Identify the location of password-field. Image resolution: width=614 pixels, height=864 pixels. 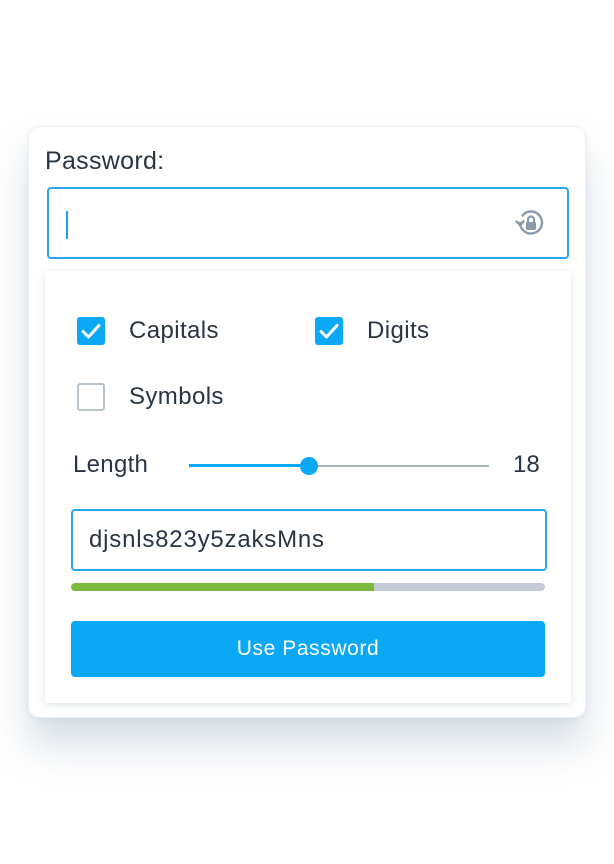
(308, 223).